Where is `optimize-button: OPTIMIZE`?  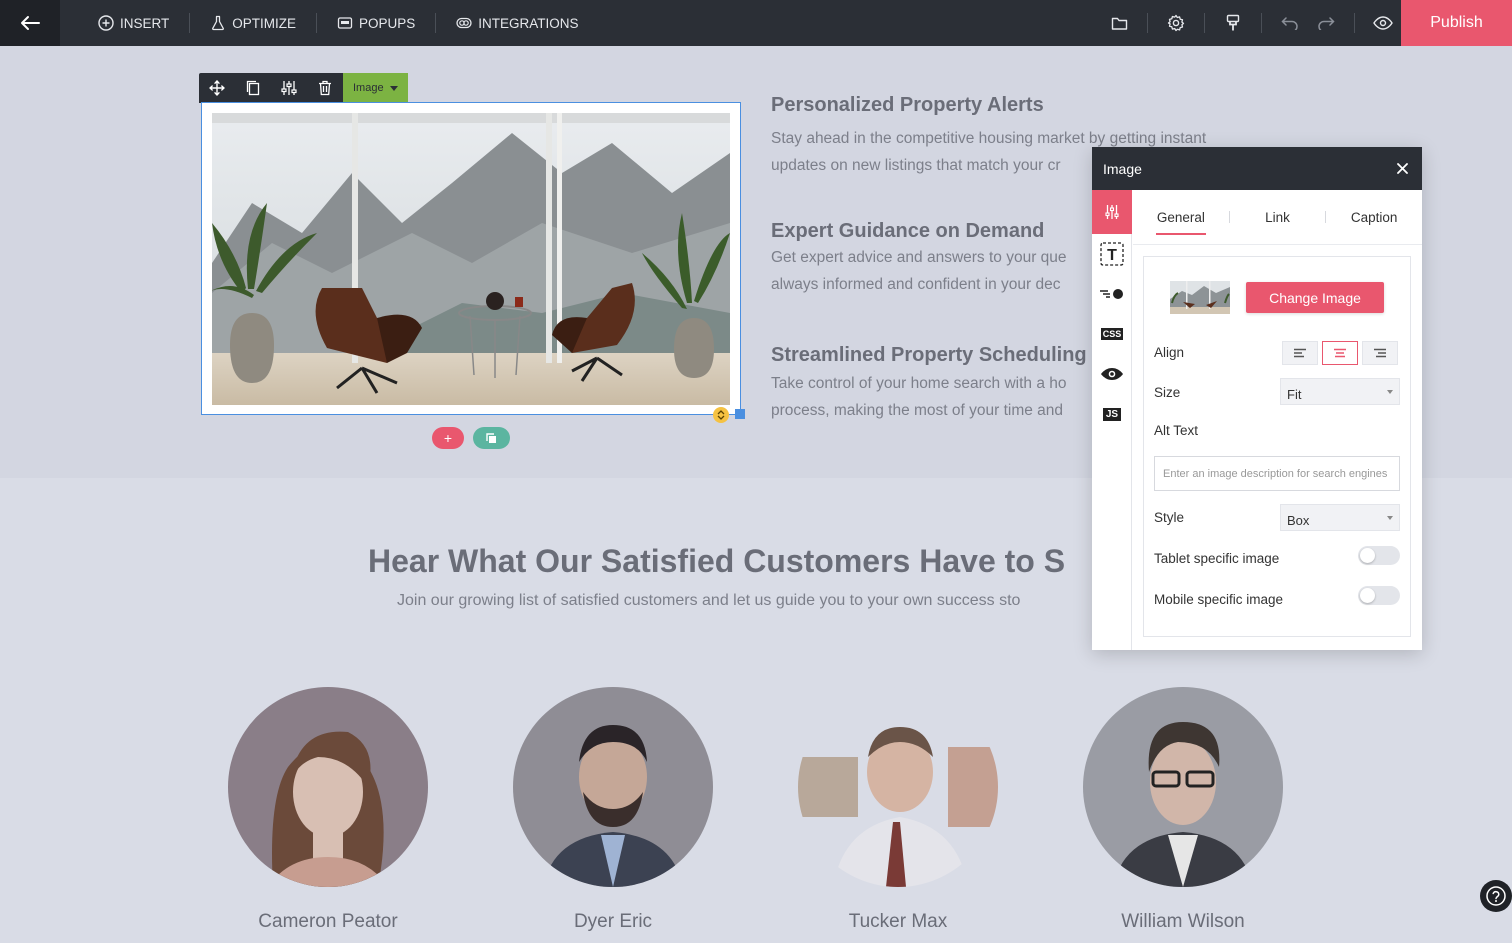 optimize-button: OPTIMIZE is located at coordinates (254, 23).